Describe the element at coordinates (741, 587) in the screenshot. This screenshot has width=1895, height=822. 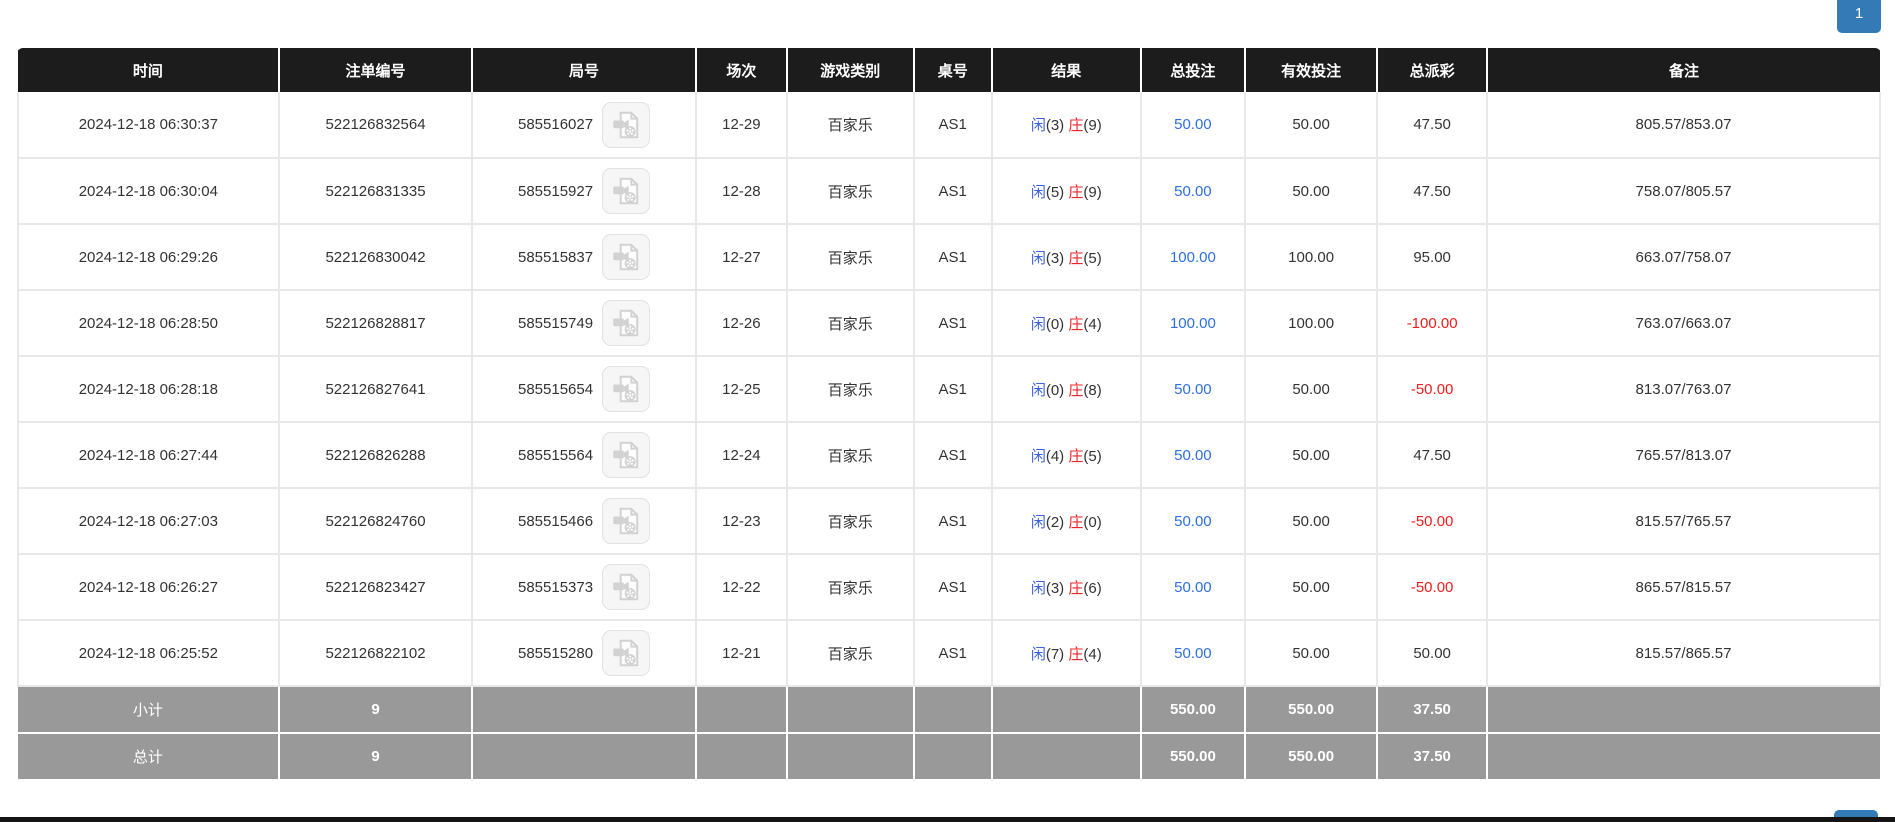
I see `cell-session: 12-22` at that location.